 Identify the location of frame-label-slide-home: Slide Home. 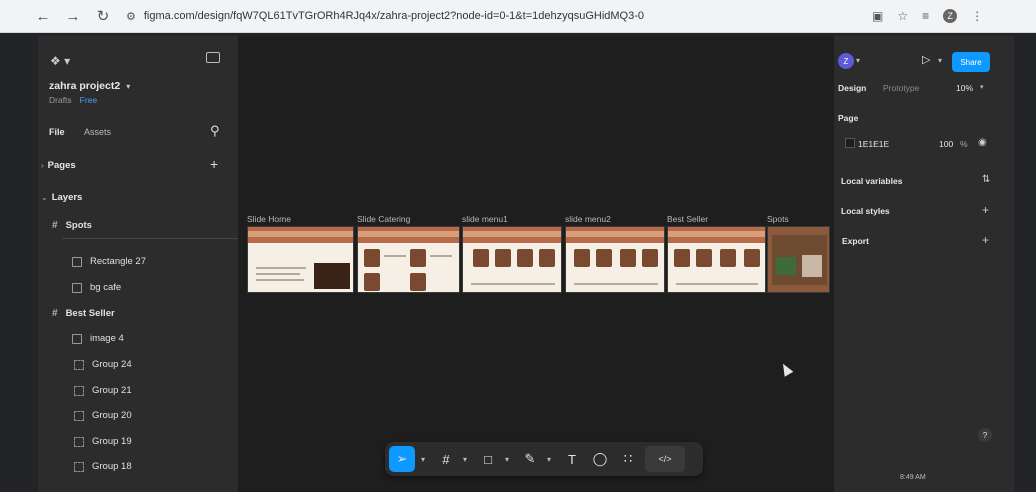
(269, 219).